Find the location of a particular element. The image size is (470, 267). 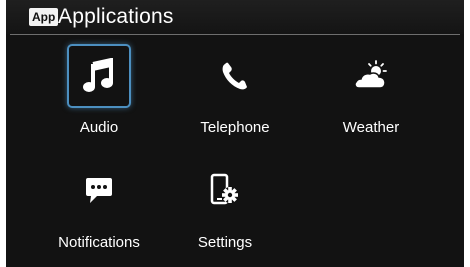

chat-bubble-icon is located at coordinates (99, 190).